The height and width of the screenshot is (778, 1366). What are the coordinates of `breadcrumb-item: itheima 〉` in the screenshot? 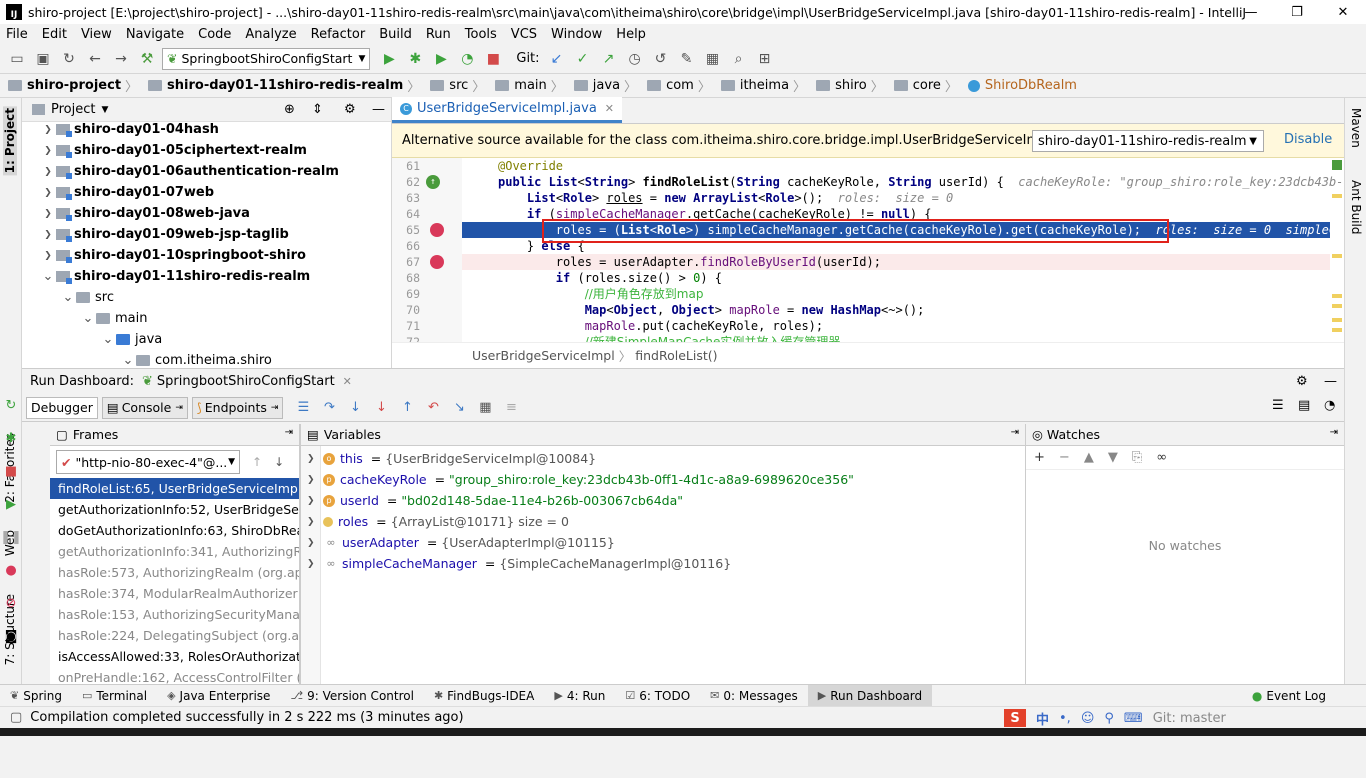 It's located at (765, 85).